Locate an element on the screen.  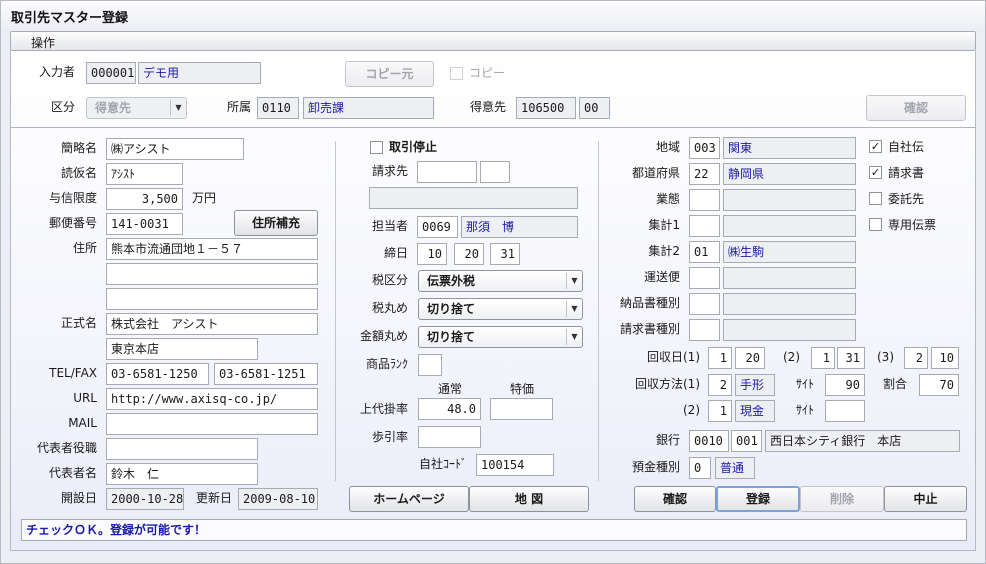
invoice-checkbox: ✓ is located at coordinates (875, 172).